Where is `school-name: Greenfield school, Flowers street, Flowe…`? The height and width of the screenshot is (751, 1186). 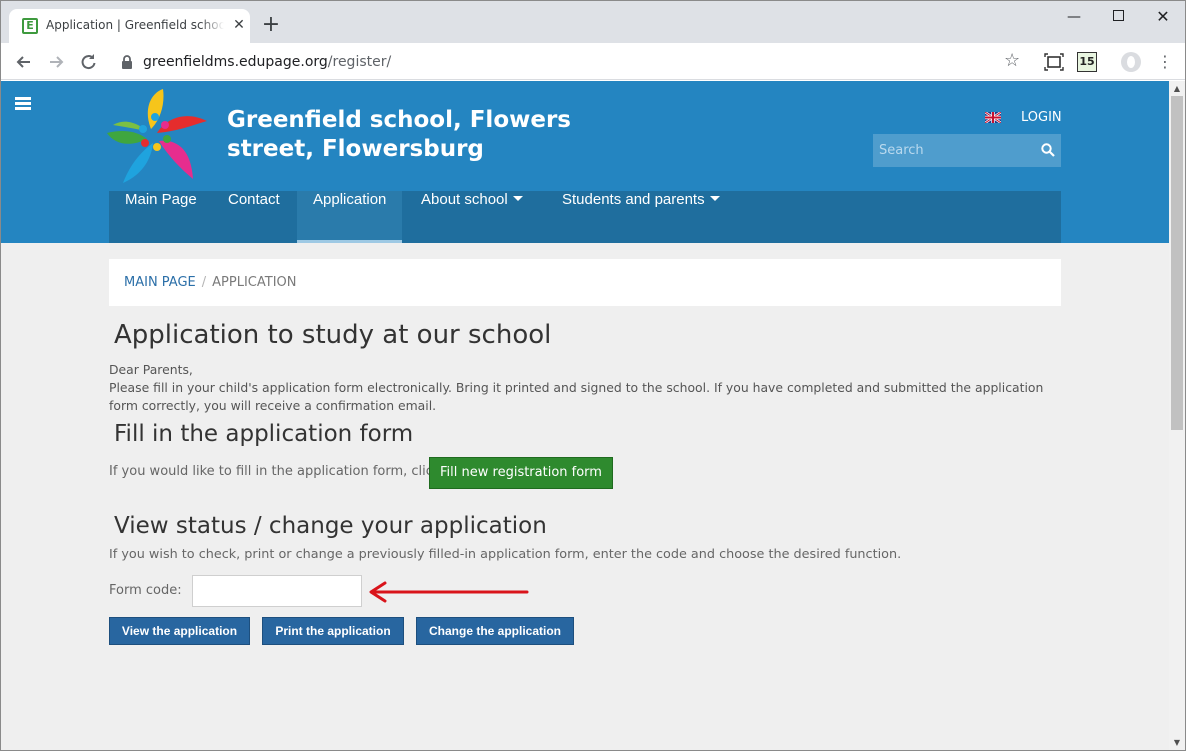 school-name: Greenfield school, Flowers street, Flowe… is located at coordinates (417, 135).